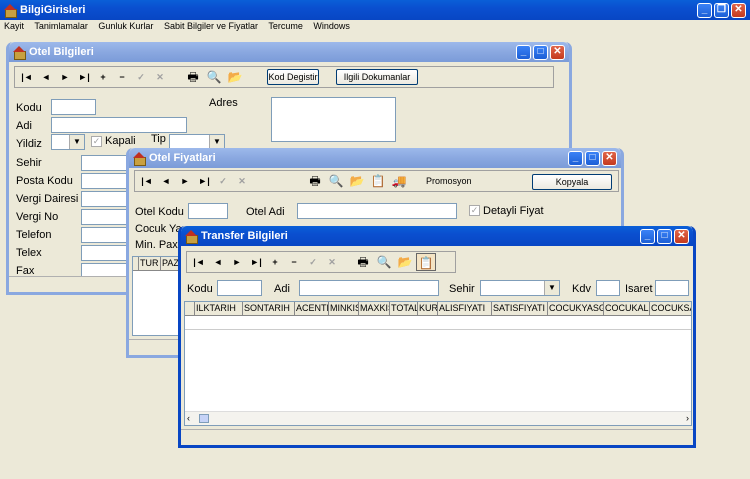  I want to click on column-header: SONTARIH, so click(269, 309).